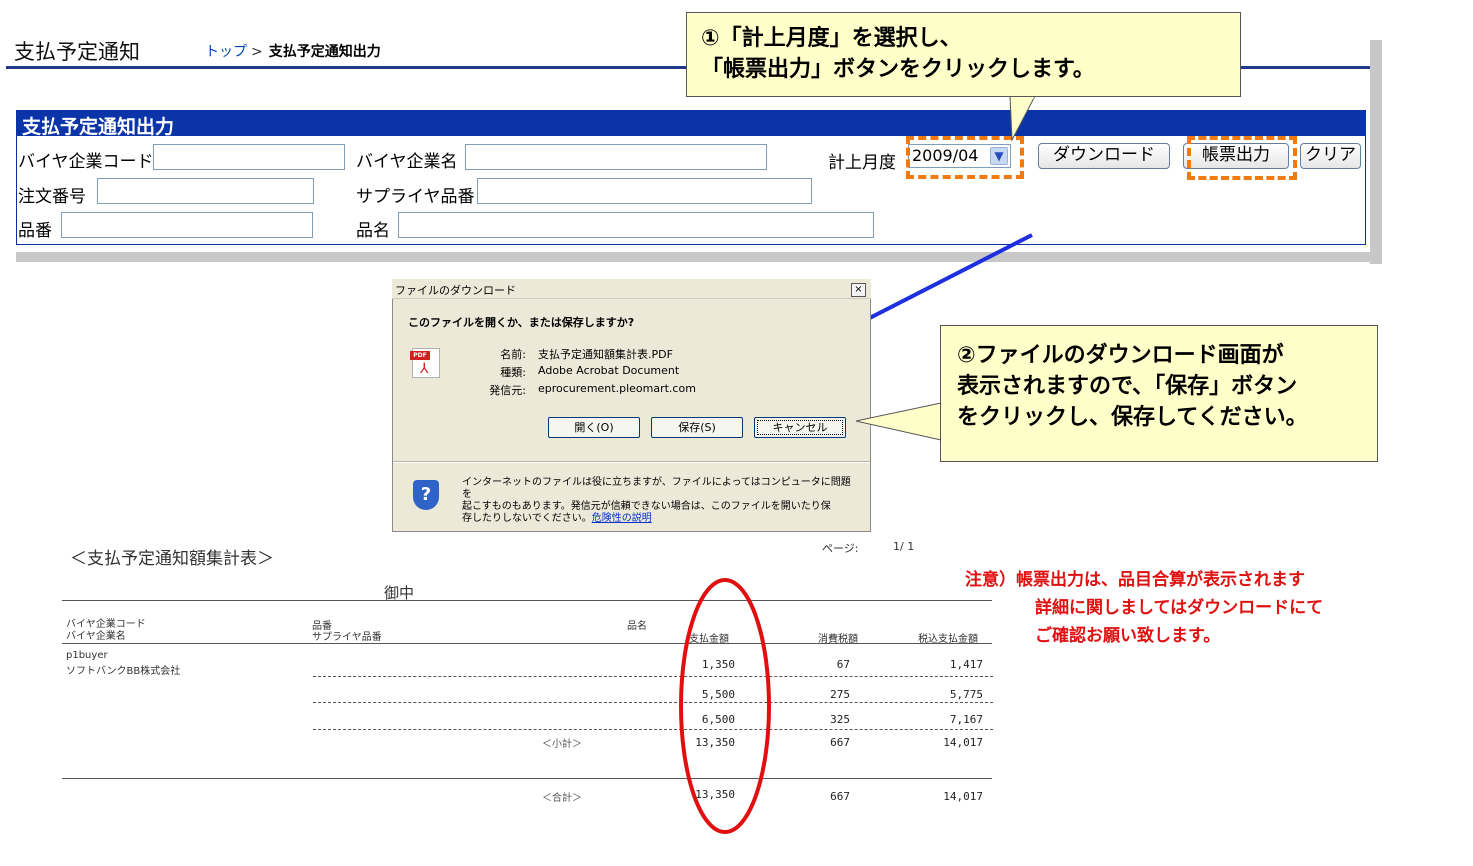 Image resolution: width=1473 pixels, height=866 pixels. I want to click on download-button: ダウンロード, so click(1104, 156).